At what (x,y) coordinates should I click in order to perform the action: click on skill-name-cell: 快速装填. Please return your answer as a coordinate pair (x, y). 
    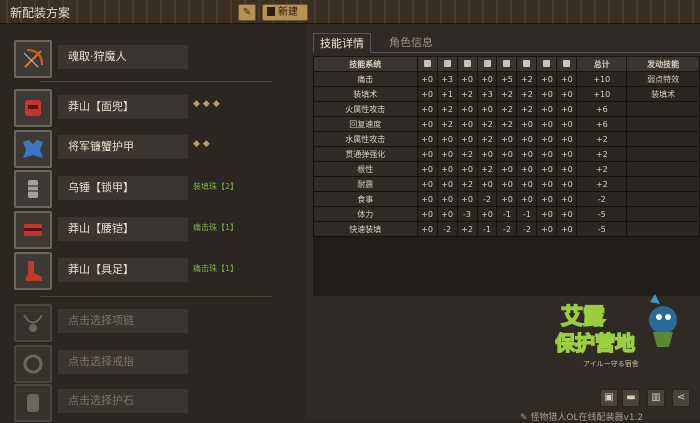
    Looking at the image, I should click on (365, 229).